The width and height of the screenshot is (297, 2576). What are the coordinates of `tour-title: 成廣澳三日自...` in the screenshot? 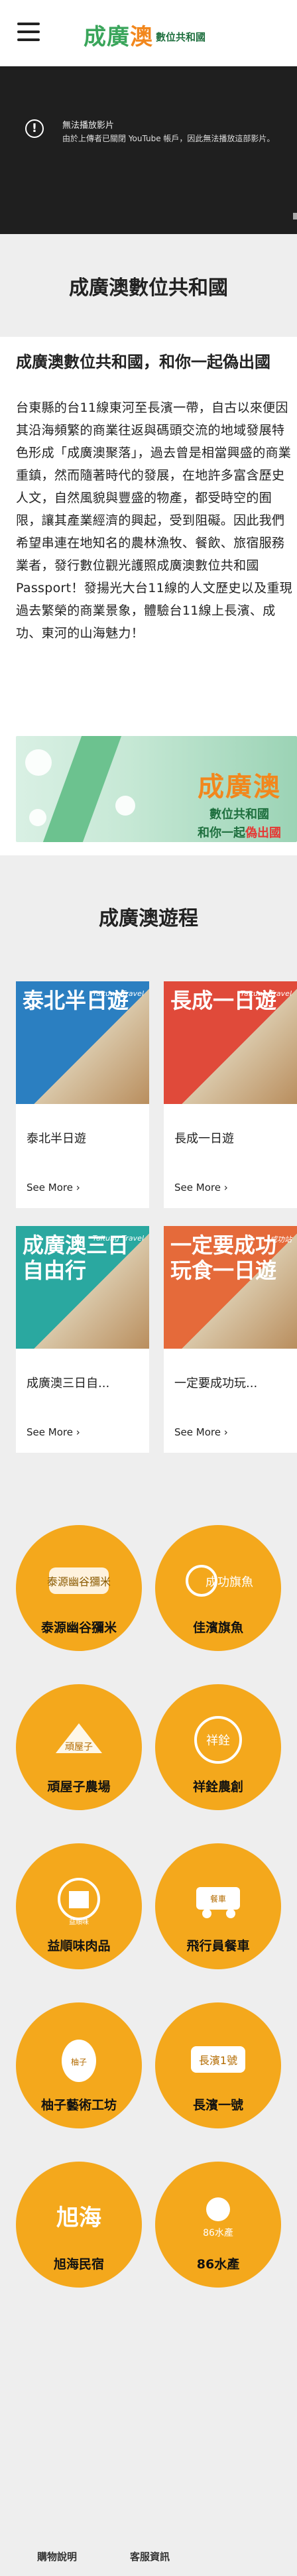 It's located at (68, 1383).